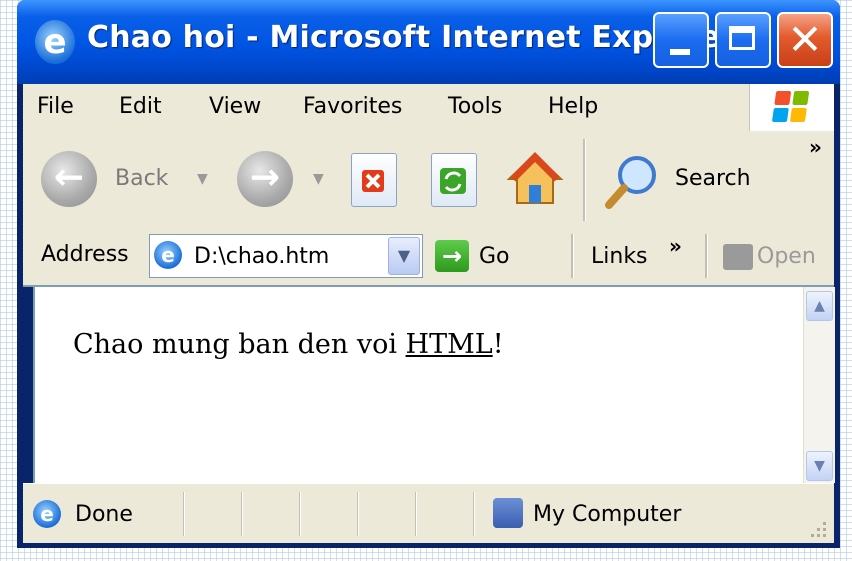 Image resolution: width=852 pixels, height=561 pixels. I want to click on status-text: Done, so click(104, 514).